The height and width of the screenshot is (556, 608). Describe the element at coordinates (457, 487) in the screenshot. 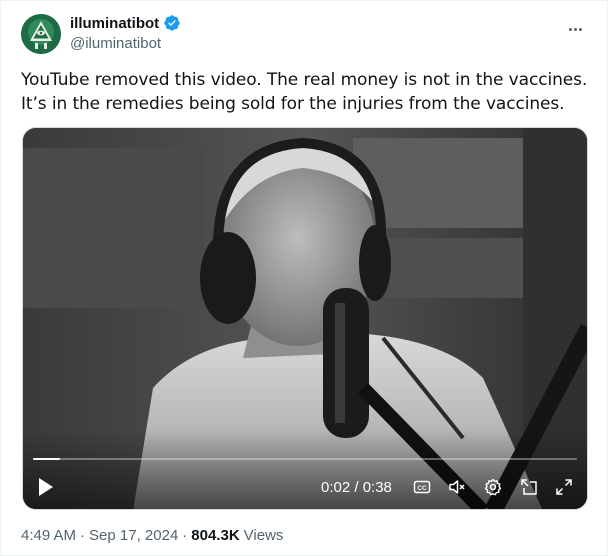

I see `speaker-muted-icon` at that location.